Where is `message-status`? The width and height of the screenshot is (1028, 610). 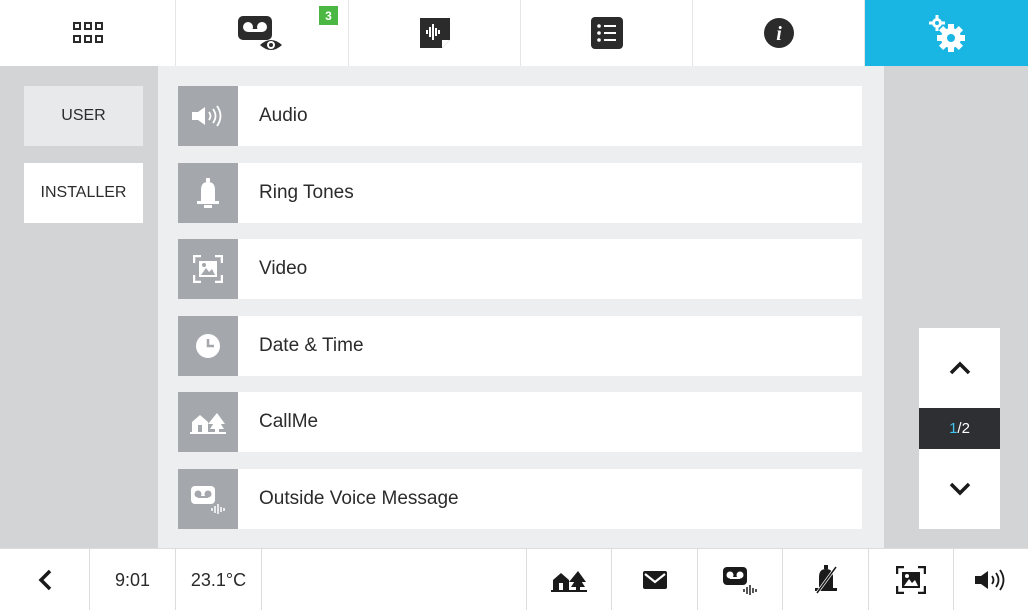
message-status is located at coordinates (655, 579).